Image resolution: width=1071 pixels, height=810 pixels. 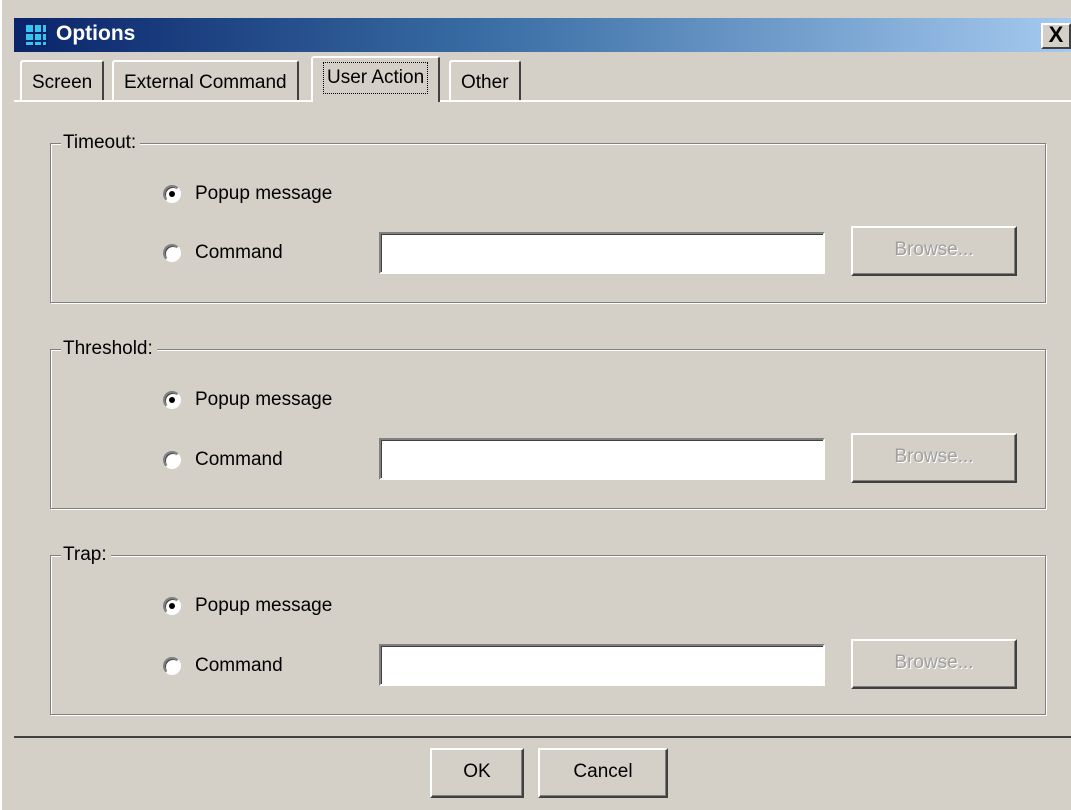 What do you see at coordinates (542, 35) in the screenshot?
I see `title-bar: Options X` at bounding box center [542, 35].